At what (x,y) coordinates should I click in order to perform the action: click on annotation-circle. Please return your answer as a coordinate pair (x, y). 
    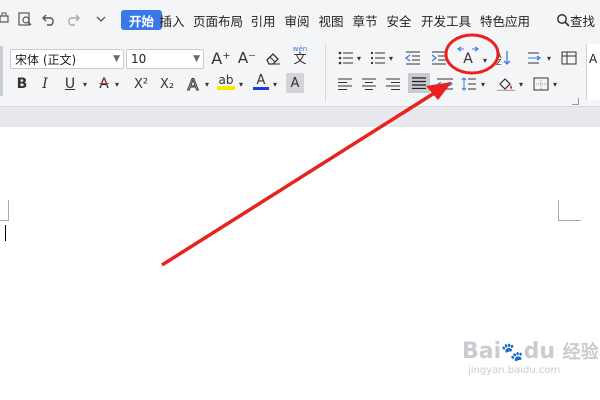
    Looking at the image, I should click on (472, 54).